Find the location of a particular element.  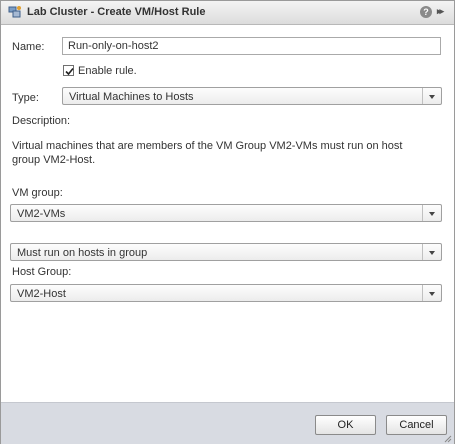

rule-condition-select: Must run on hosts in group is located at coordinates (226, 252).